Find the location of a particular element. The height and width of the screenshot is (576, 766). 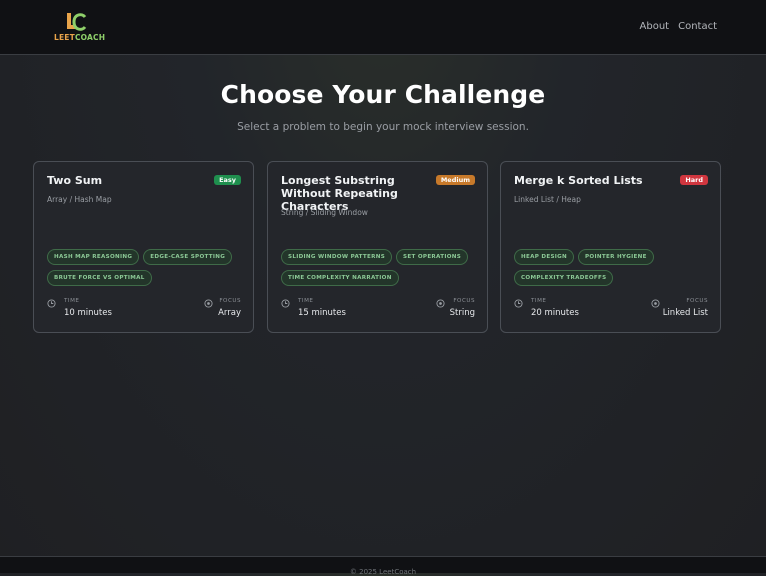

site-footer: © 2025 LeetCoach is located at coordinates (383, 566).